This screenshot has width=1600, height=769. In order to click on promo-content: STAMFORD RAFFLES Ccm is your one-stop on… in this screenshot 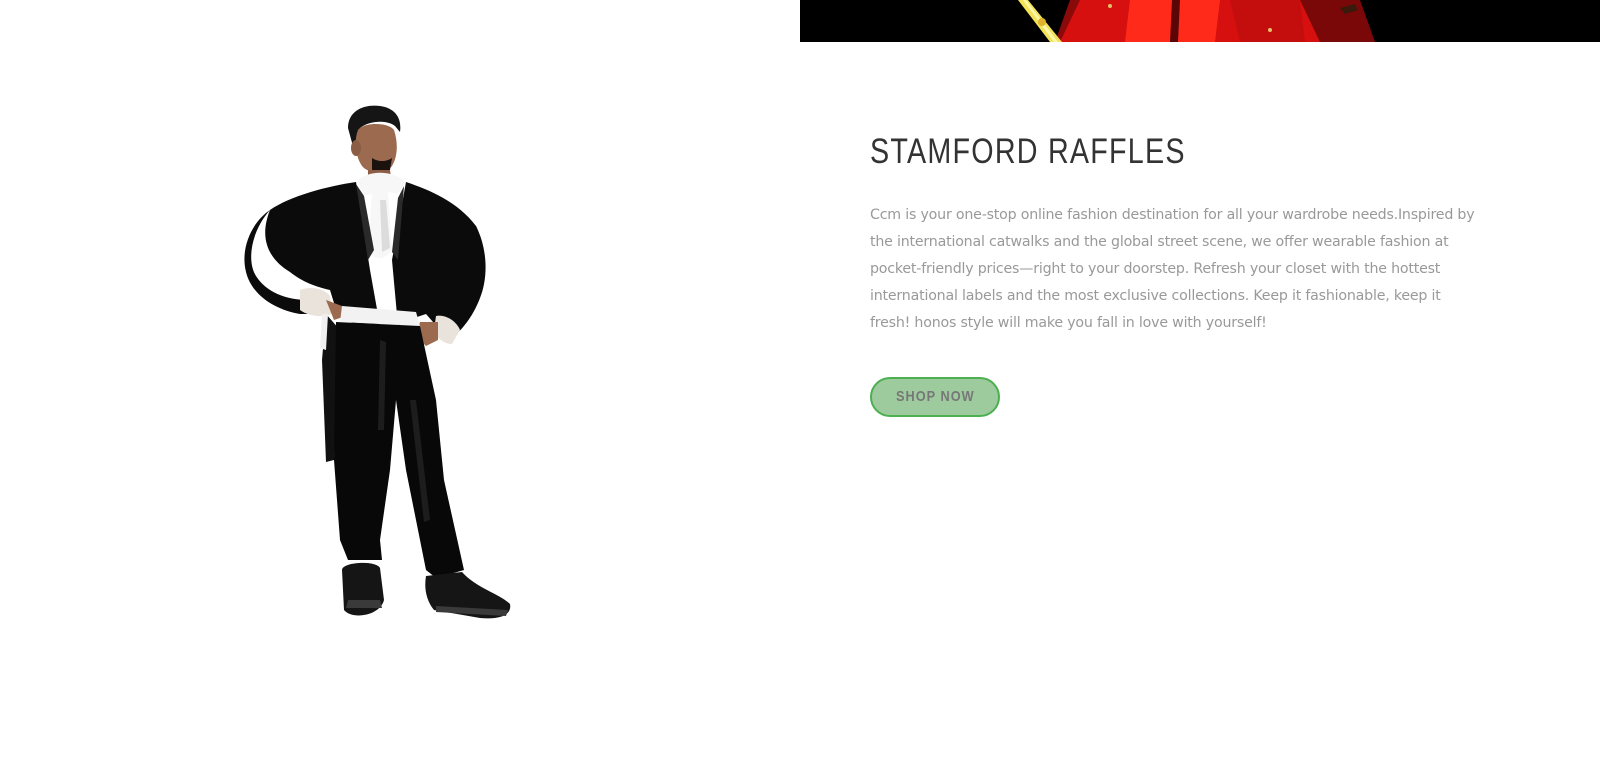, I will do `click(1175, 273)`.